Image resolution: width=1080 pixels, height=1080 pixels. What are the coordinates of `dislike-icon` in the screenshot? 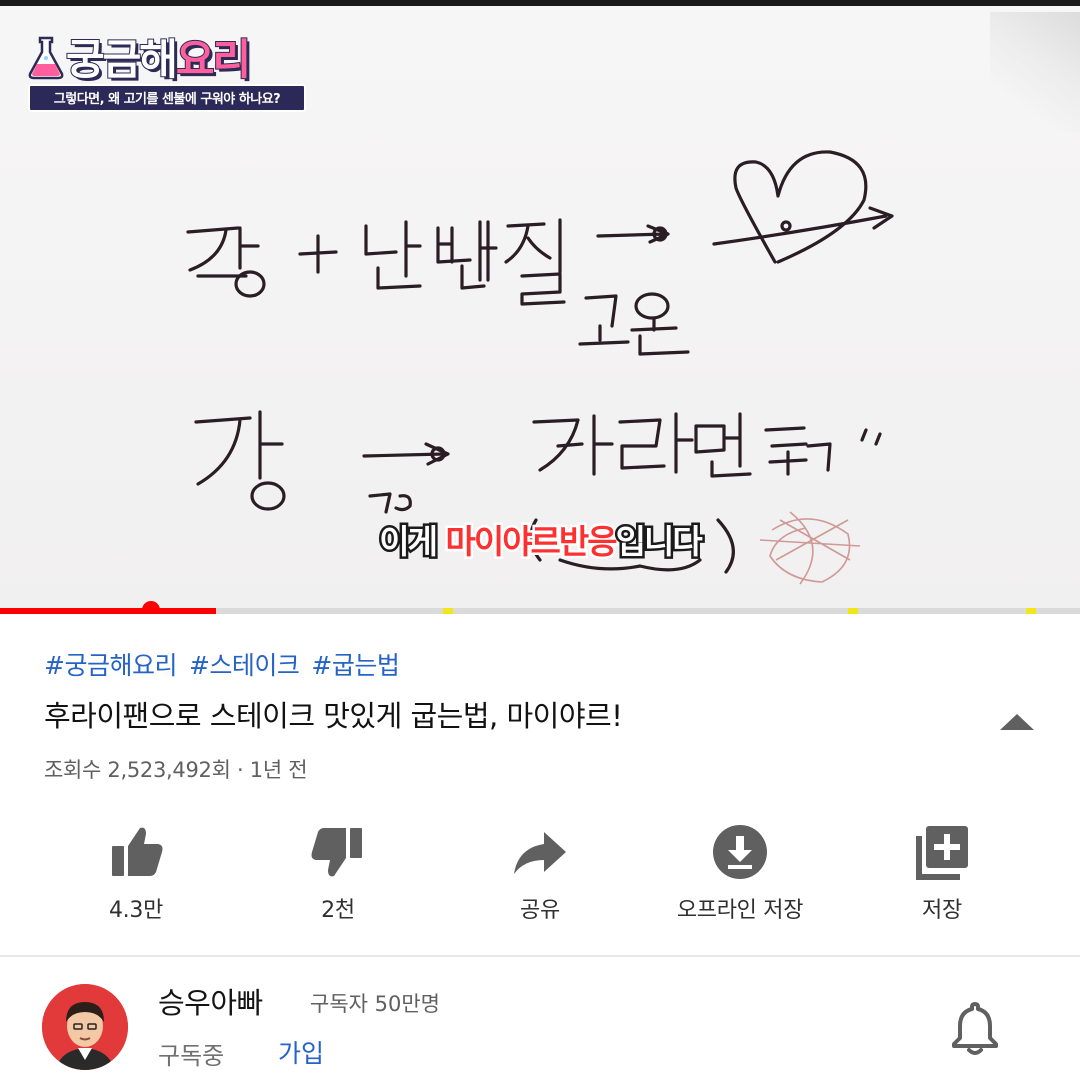 It's located at (336, 852).